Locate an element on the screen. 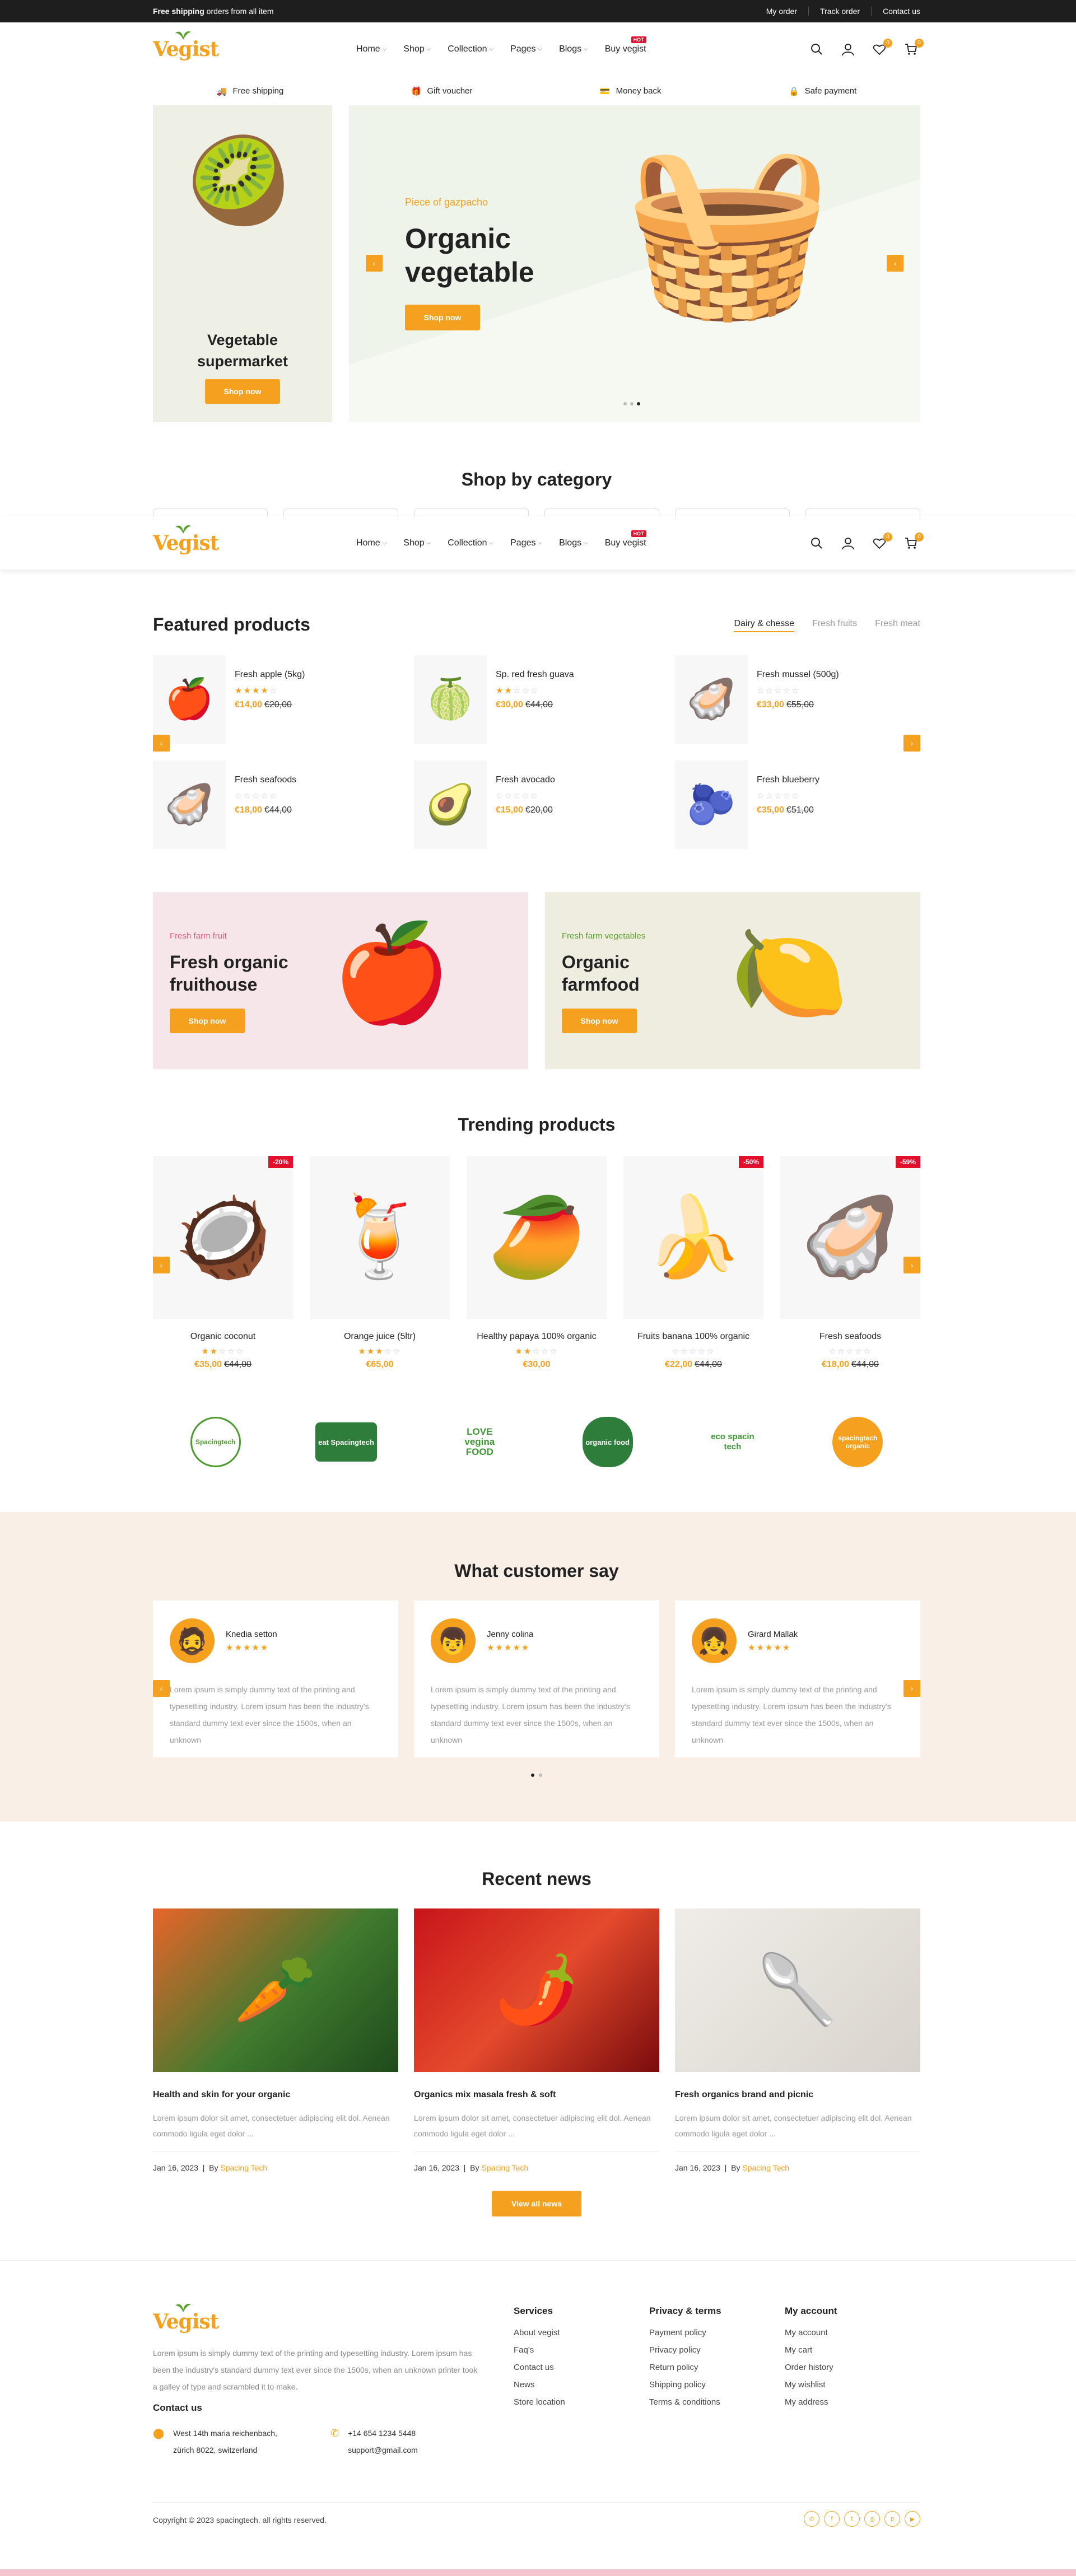  news-title: Fresh organics brand and picnic is located at coordinates (798, 2095).